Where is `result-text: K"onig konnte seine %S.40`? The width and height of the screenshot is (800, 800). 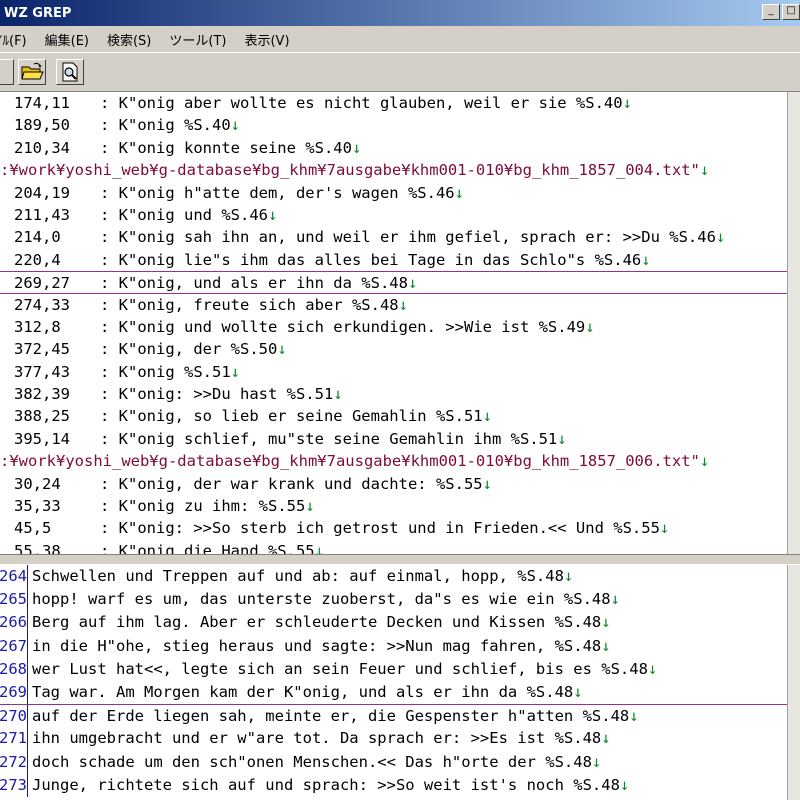
result-text: K"onig konnte seine %S.40 is located at coordinates (235, 147).